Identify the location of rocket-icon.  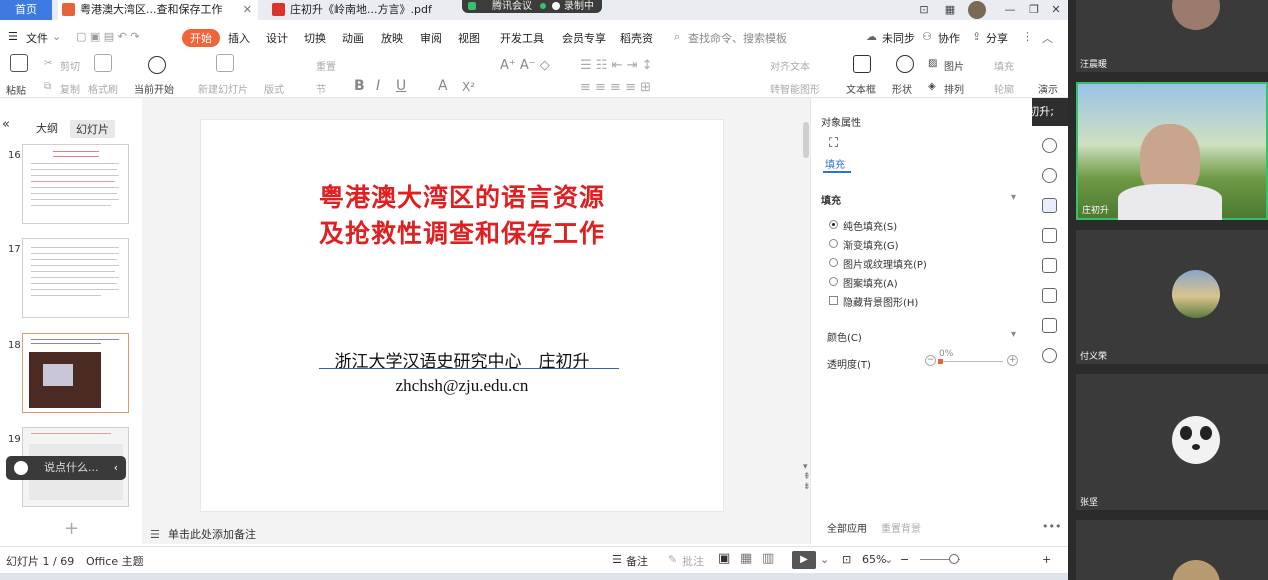
(1049, 145).